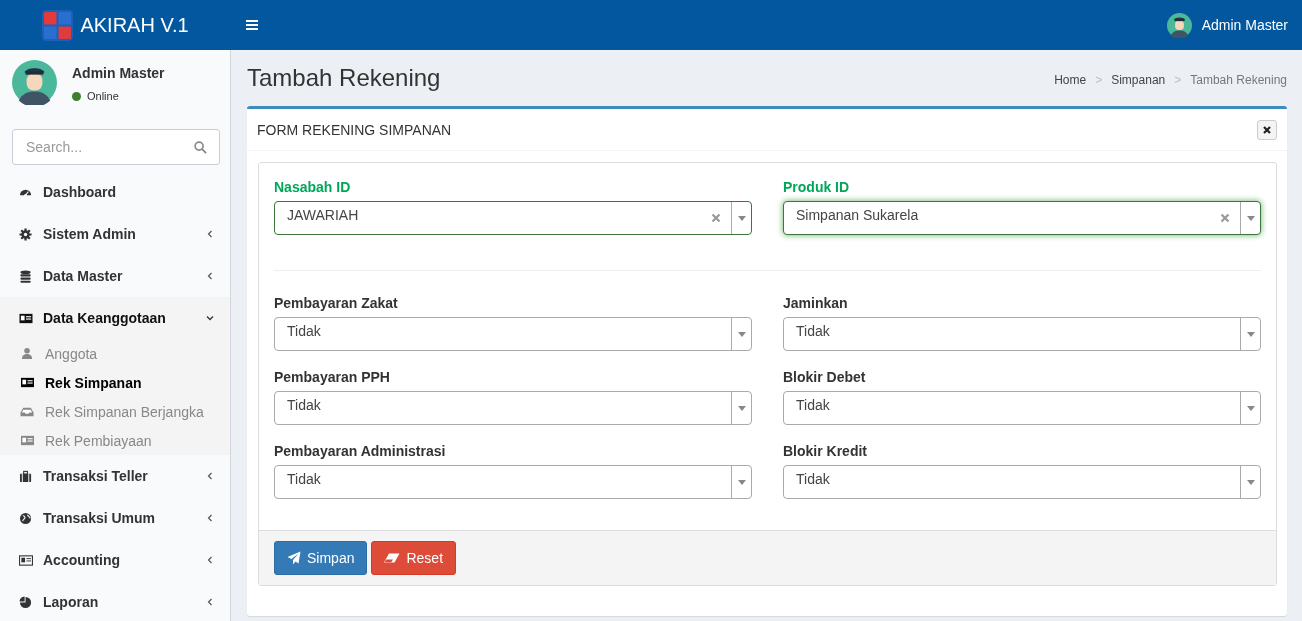 The image size is (1302, 621). I want to click on reset-button: Reset, so click(414, 558).